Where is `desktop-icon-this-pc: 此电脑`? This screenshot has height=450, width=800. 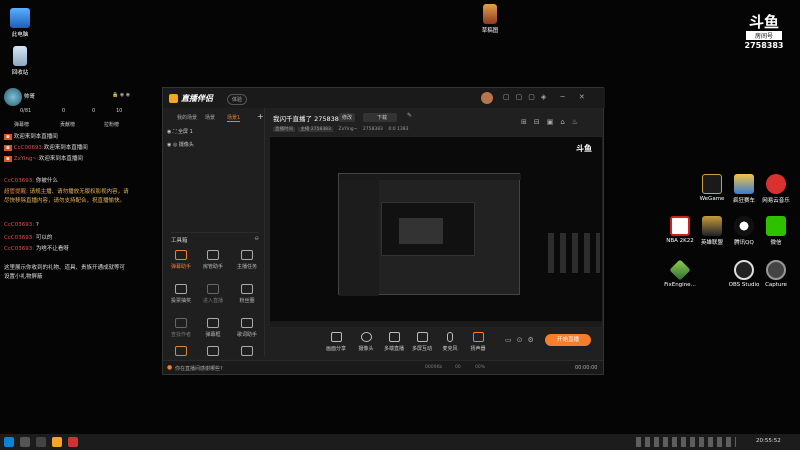 desktop-icon-this-pc: 此电脑 is located at coordinates (20, 23).